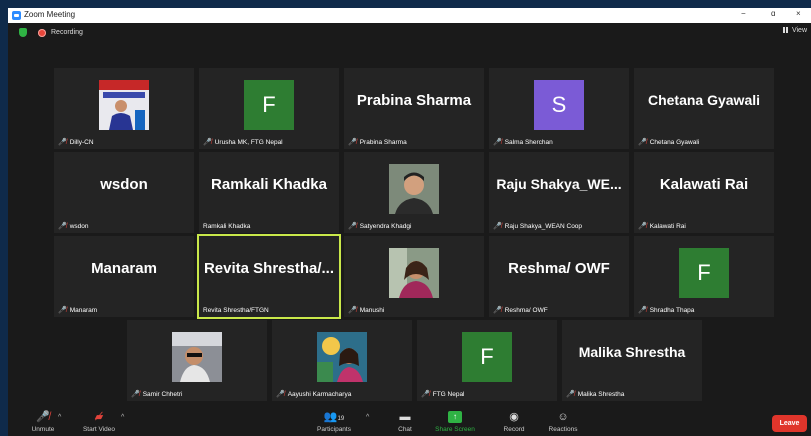 Image resolution: width=811 pixels, height=436 pixels. Describe the element at coordinates (559, 268) in the screenshot. I see `participant-display-name: Reshma/ OWF` at that location.